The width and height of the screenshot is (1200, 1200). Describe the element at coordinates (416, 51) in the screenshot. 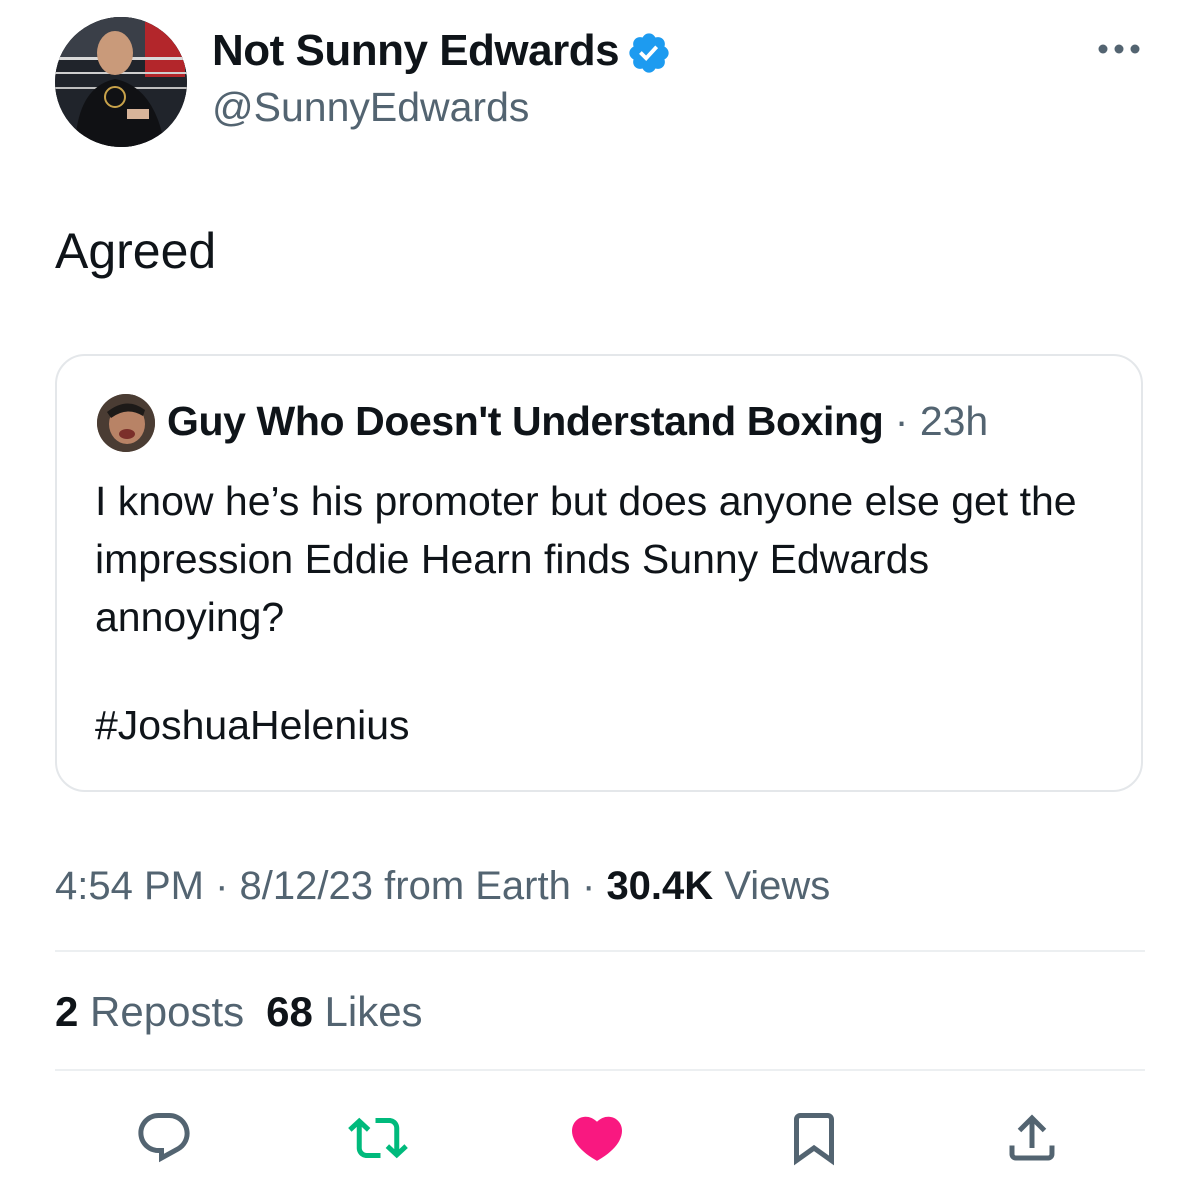

I see `author-display-name: Not Sunny Edwards` at that location.